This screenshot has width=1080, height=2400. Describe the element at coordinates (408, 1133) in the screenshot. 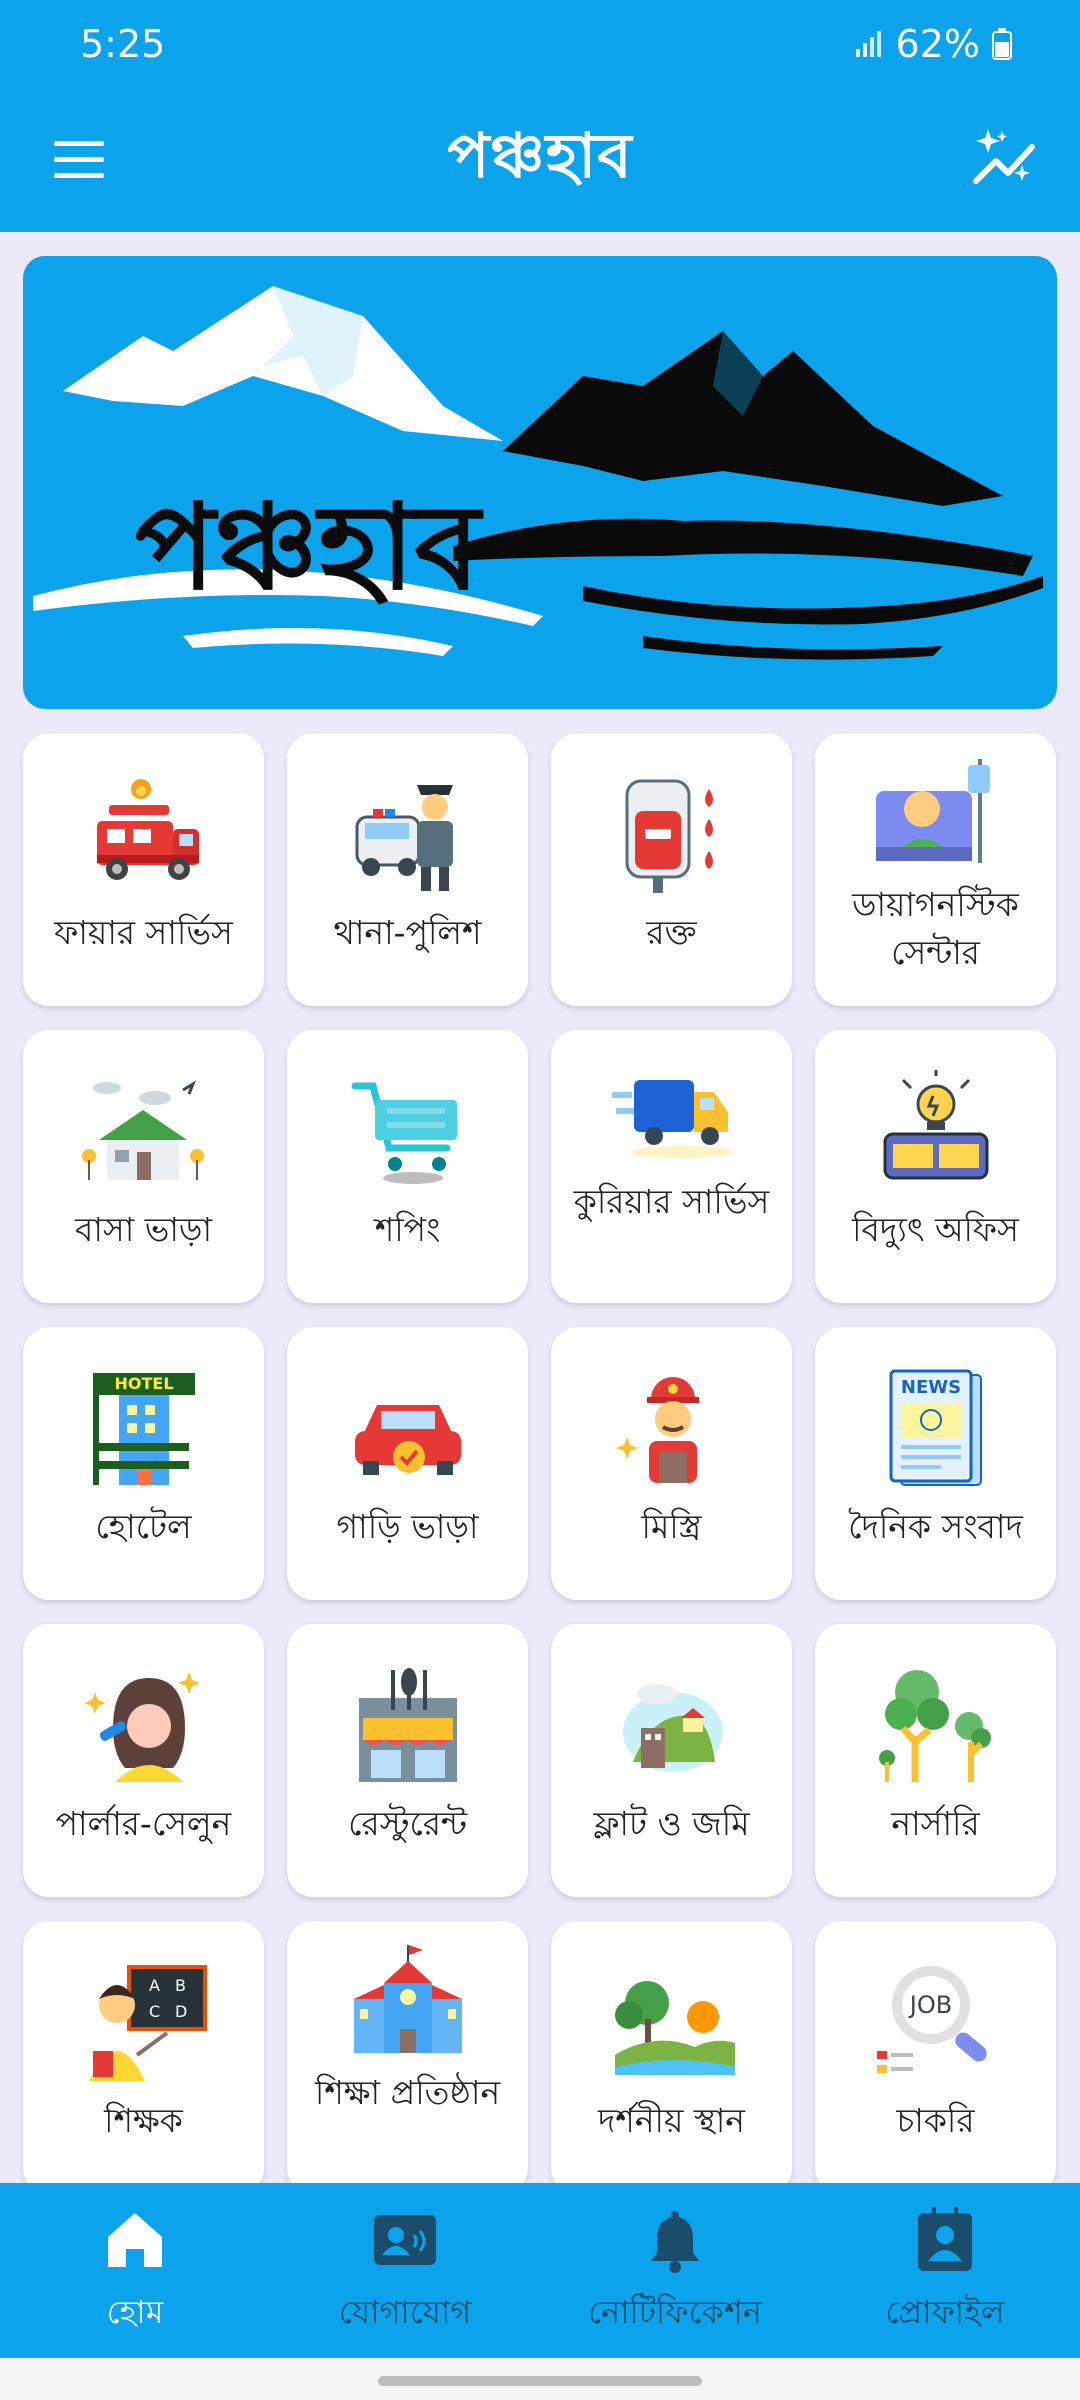

I see `shopping-cart-icon` at that location.